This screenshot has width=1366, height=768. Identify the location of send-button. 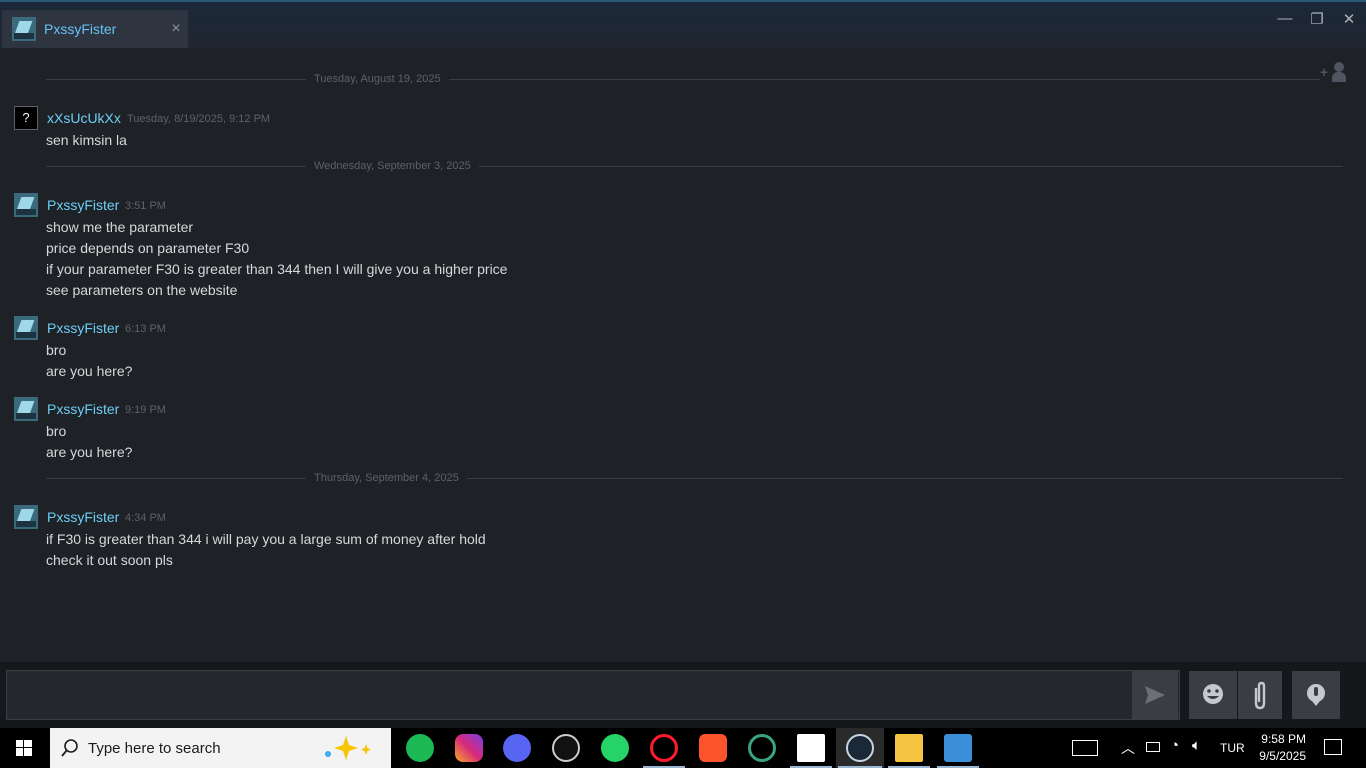
(1155, 695).